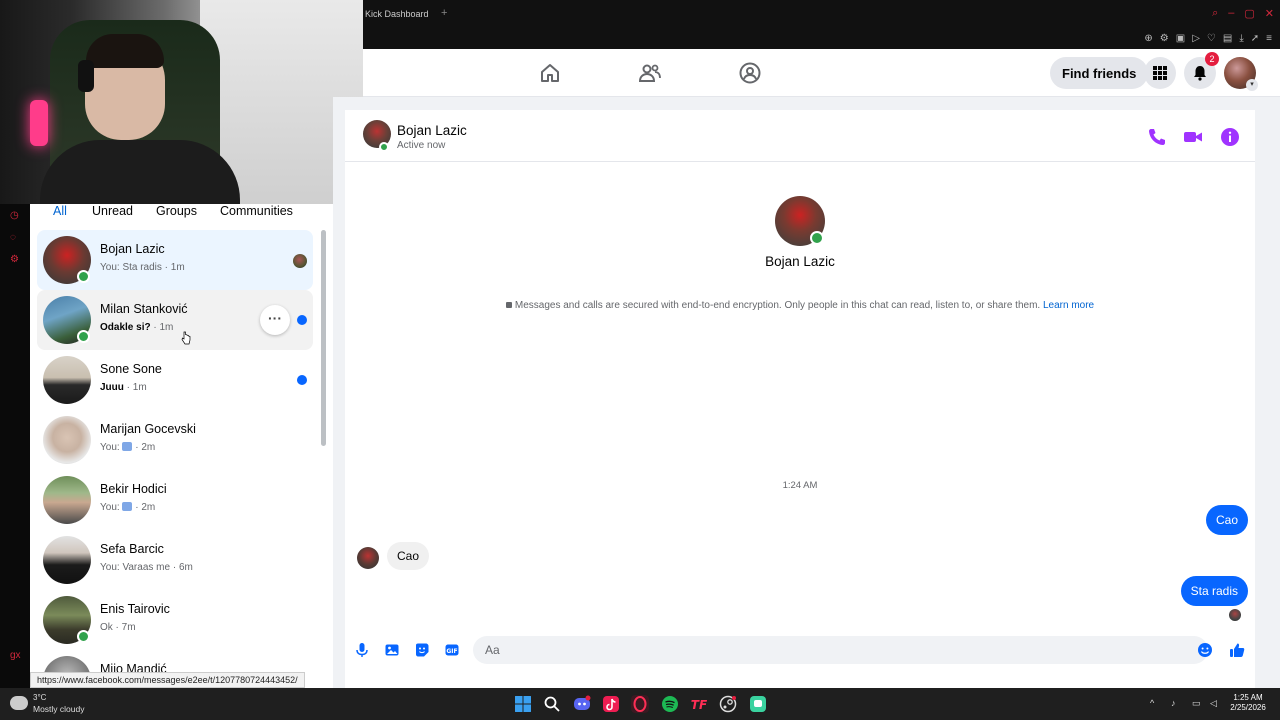  Describe the element at coordinates (670, 704) in the screenshot. I see `spotify-icon` at that location.